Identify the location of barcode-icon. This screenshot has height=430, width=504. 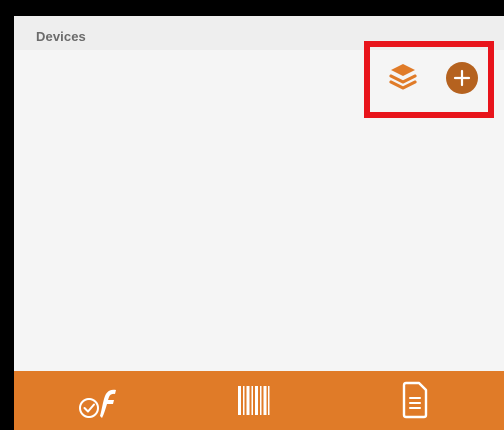
(254, 400).